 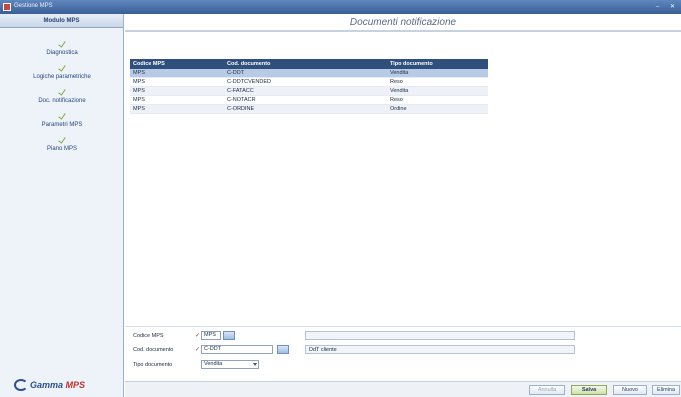 I want to click on app-icon, so click(x=7, y=7).